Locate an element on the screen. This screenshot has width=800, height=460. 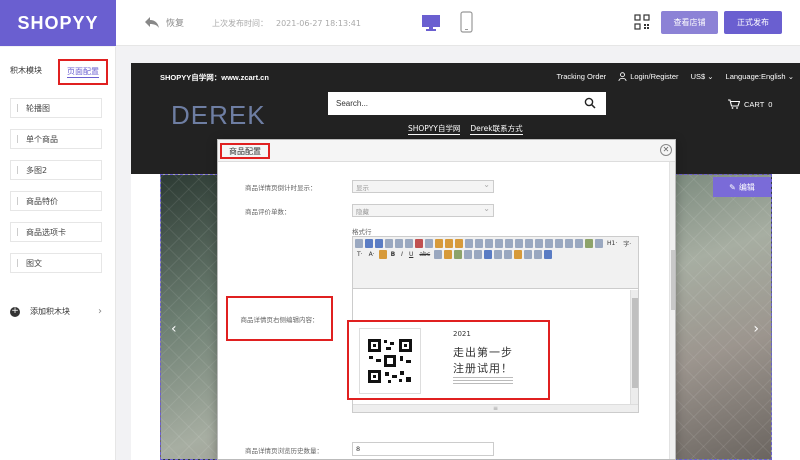
align-right-icon is located at coordinates (489, 243).